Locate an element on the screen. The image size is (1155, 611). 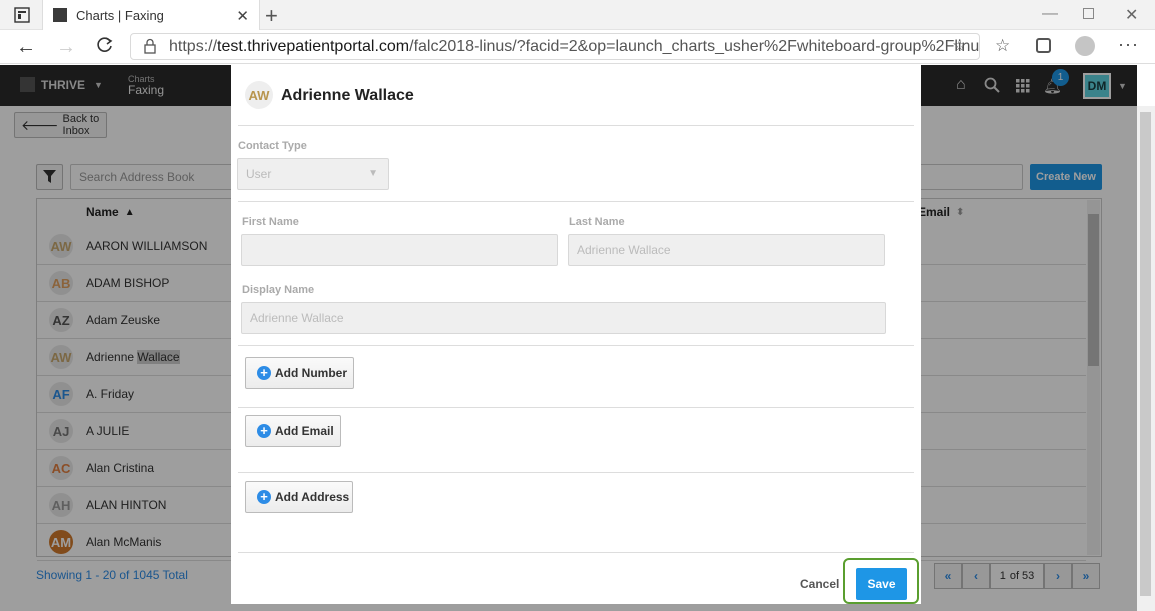
forward-arrow-icon: → is located at coordinates (66, 47).